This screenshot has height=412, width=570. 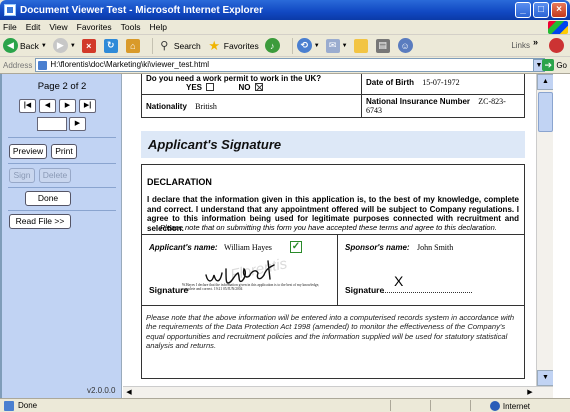 What do you see at coordinates (304, 45) in the screenshot?
I see `history-icon: ⟲` at bounding box center [304, 45].